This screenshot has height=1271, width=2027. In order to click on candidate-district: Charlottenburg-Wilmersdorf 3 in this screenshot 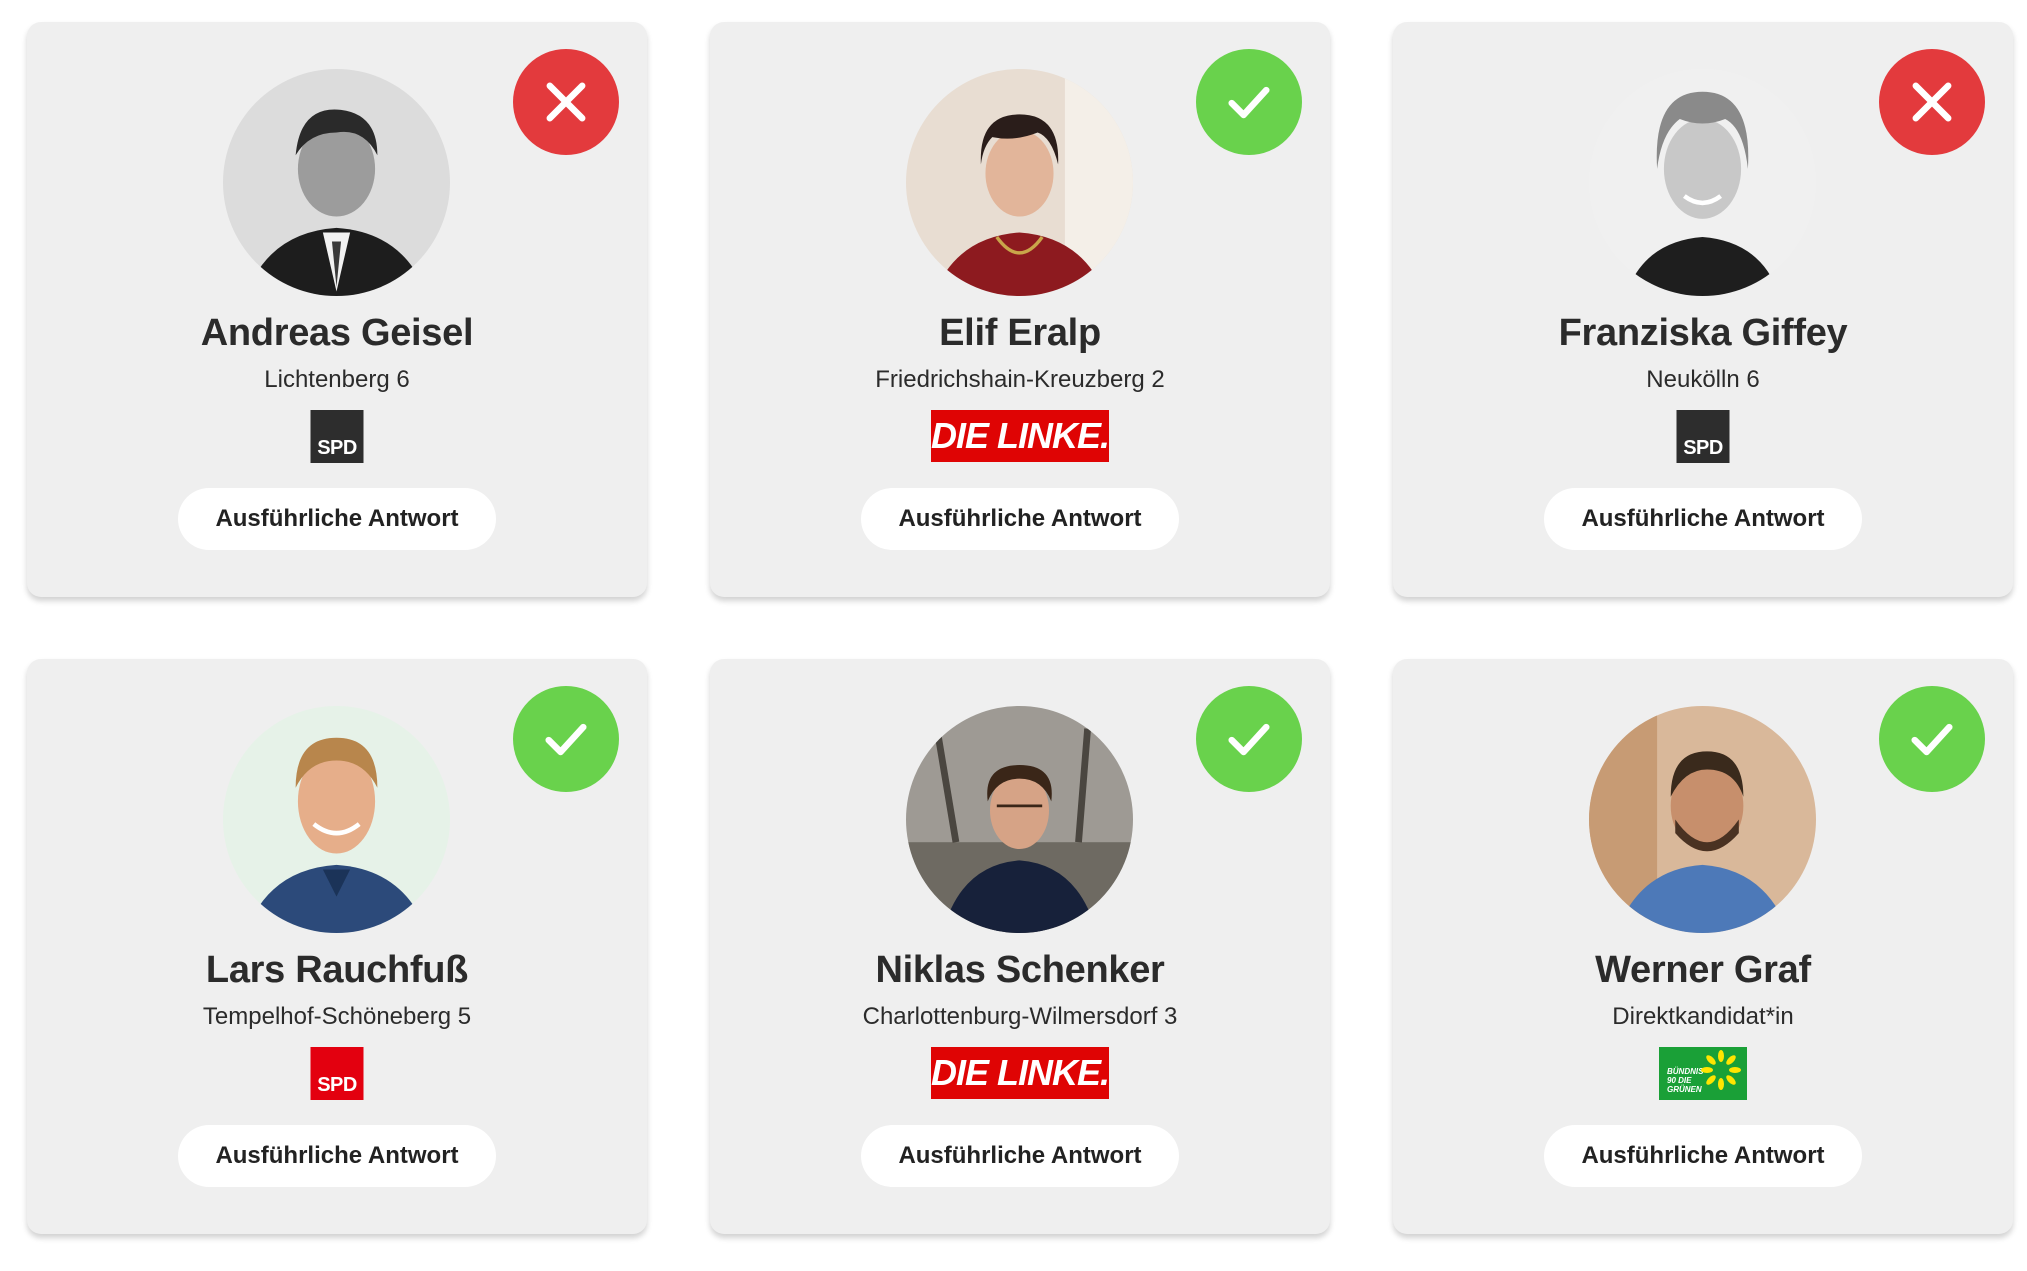, I will do `click(1020, 1016)`.